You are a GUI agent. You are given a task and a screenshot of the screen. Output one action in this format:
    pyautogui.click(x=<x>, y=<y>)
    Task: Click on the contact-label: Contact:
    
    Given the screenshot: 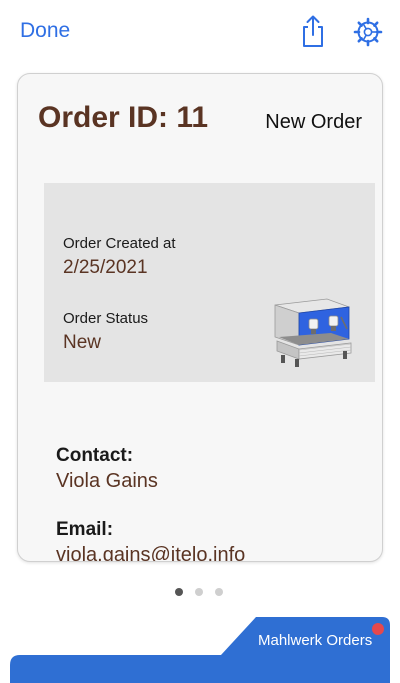 What is the action you would take?
    pyautogui.click(x=95, y=455)
    